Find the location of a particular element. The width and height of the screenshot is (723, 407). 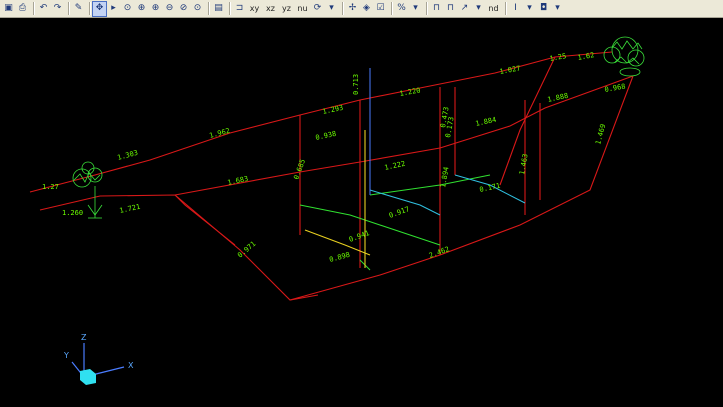

rotate-view-icon: ⟳ is located at coordinates (317, 9).